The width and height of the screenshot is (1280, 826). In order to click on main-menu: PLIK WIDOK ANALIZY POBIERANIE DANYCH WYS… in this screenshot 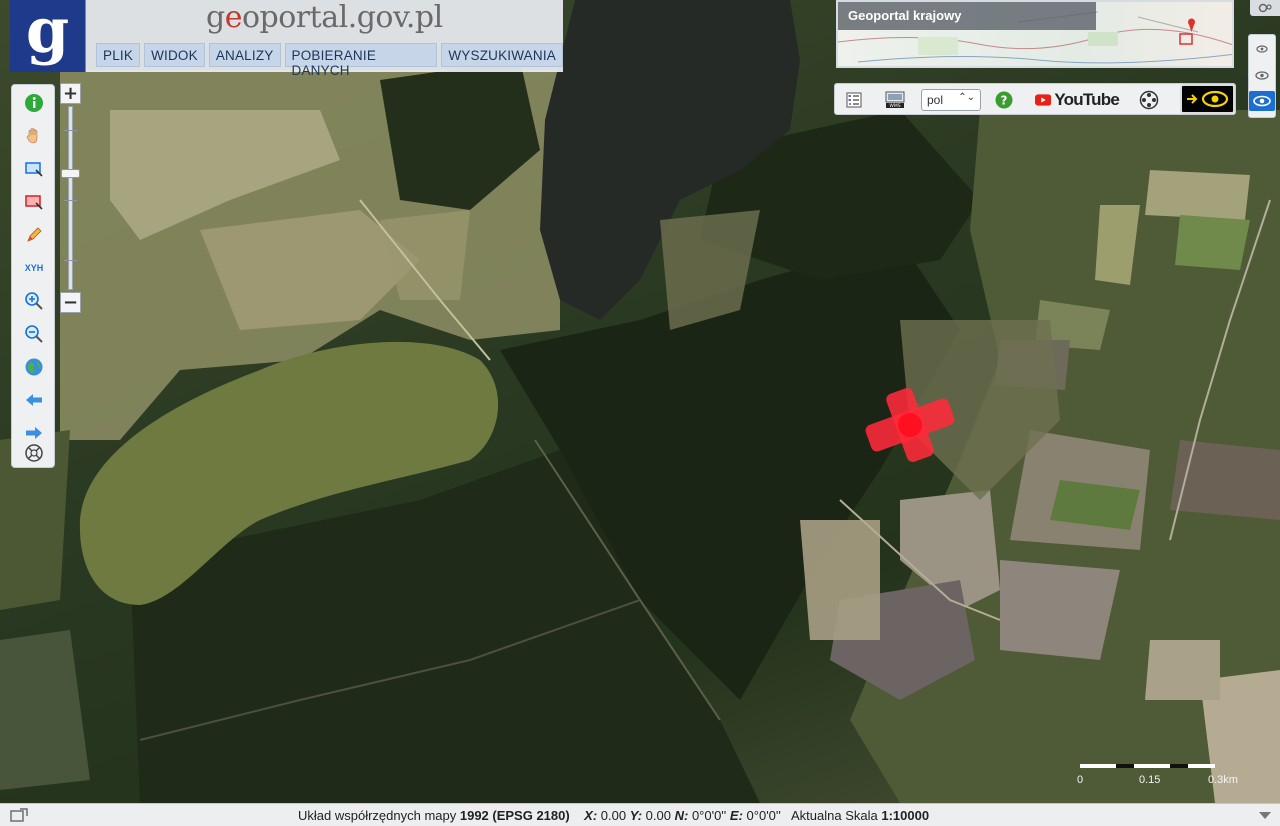, I will do `click(329, 60)`.